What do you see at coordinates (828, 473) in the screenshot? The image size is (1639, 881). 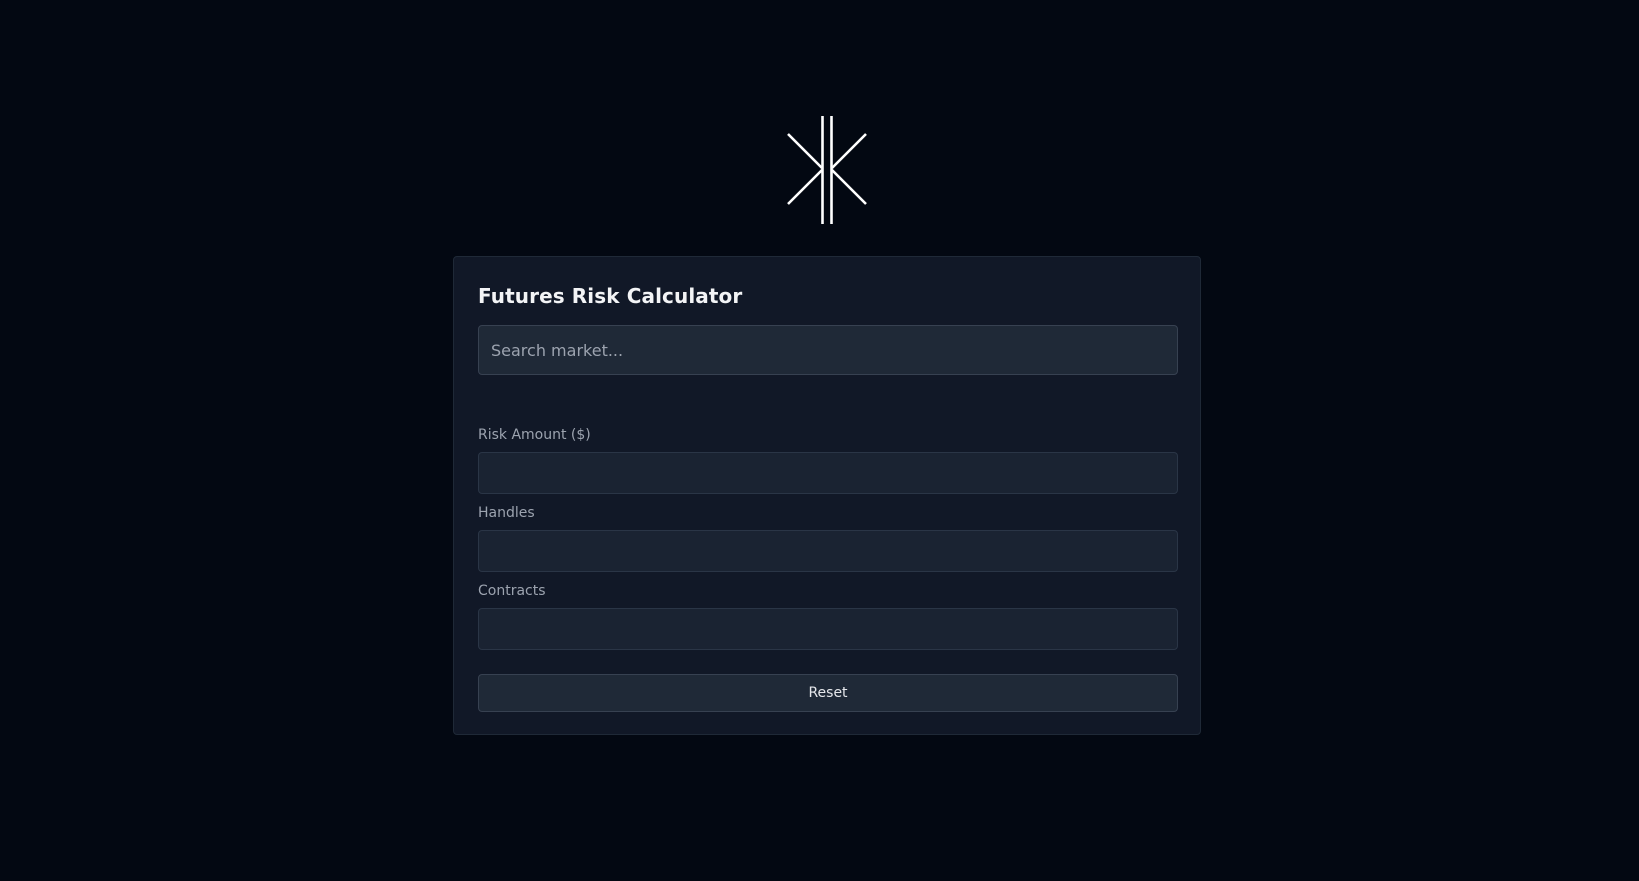 I see `risk-amount-input` at bounding box center [828, 473].